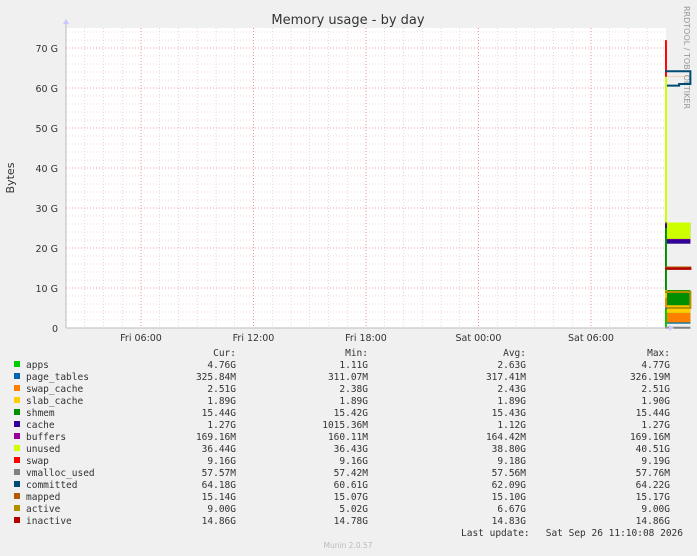  I want to click on legend-name-unused: unused, so click(43, 449).